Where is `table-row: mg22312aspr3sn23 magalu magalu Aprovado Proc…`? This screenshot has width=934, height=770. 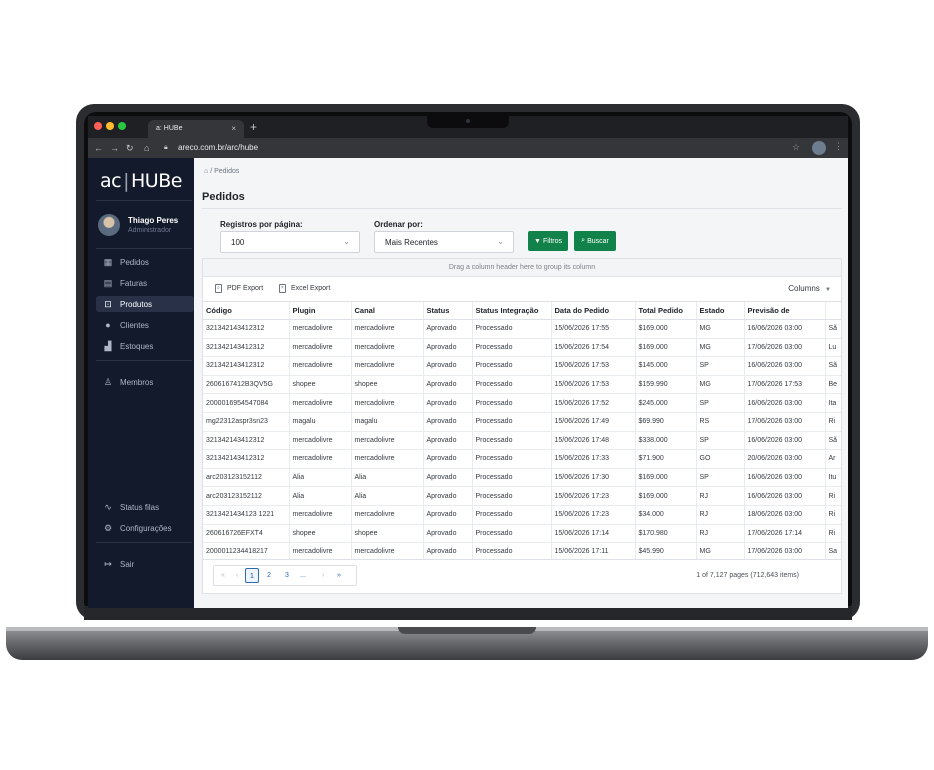 table-row: mg22312aspr3sn23 magalu magalu Aprovado Proc… is located at coordinates (522, 422).